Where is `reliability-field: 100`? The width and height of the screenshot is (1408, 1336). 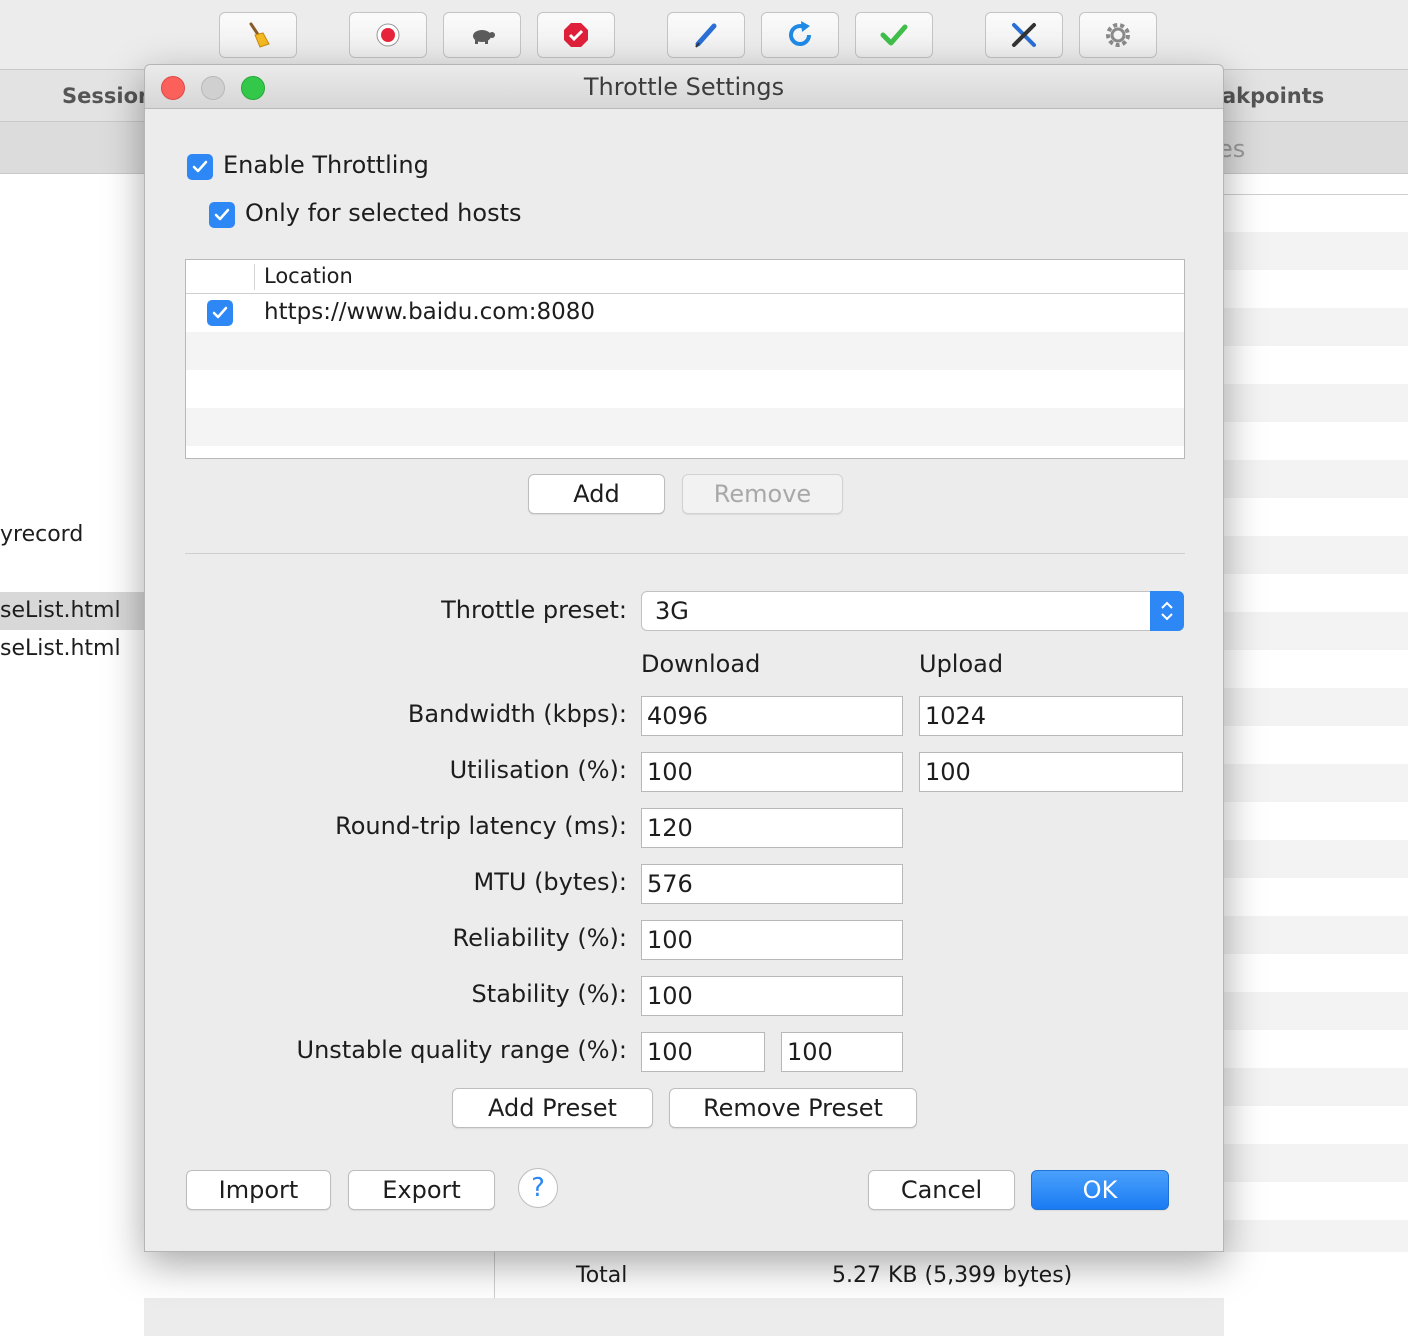 reliability-field: 100 is located at coordinates (772, 940).